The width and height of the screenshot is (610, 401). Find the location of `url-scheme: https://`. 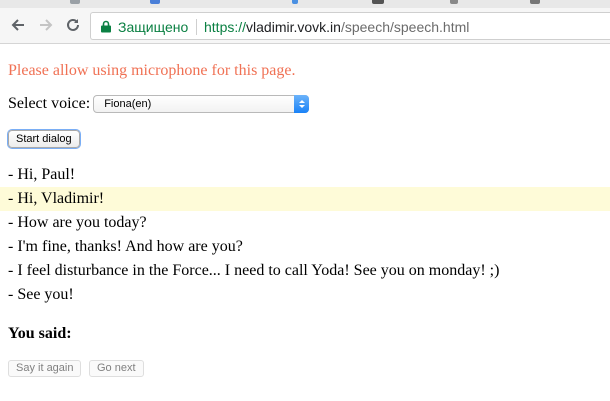

url-scheme: https:// is located at coordinates (225, 27).